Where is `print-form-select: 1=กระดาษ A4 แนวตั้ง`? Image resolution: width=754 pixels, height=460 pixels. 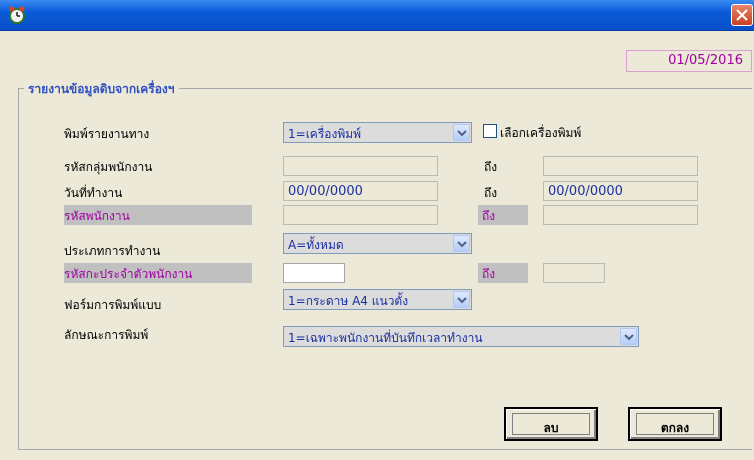 print-form-select: 1=กระดาษ A4 แนวตั้ง is located at coordinates (377, 299).